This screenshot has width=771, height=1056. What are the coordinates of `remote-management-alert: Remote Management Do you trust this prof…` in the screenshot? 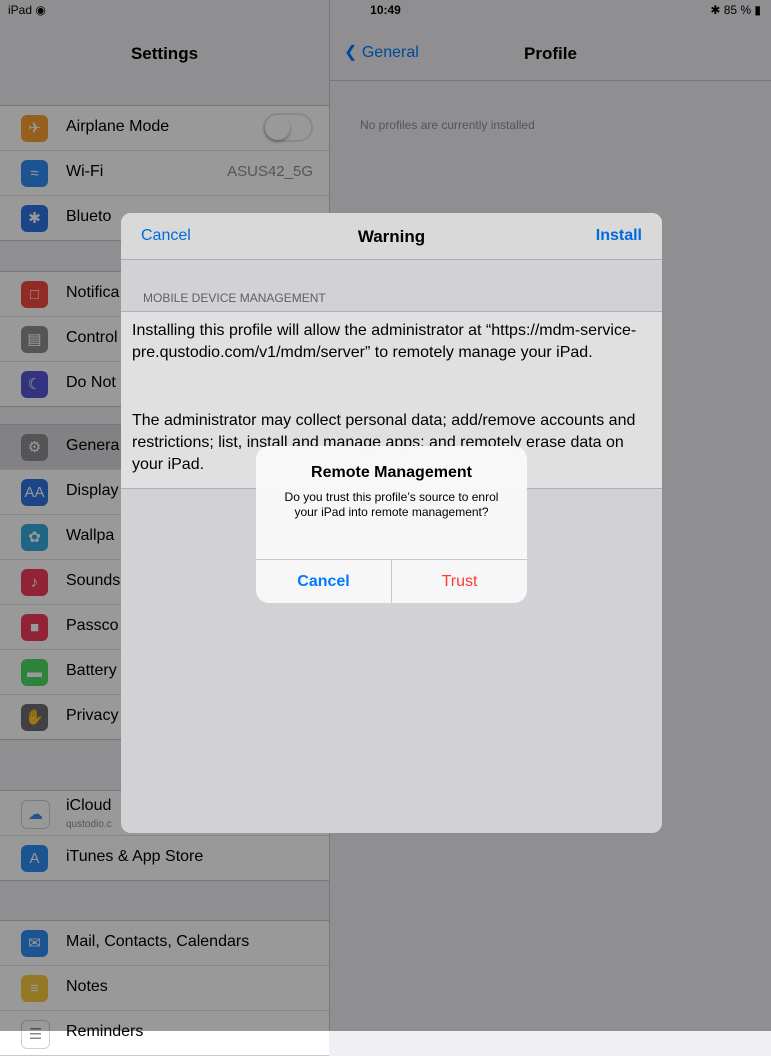 It's located at (391, 524).